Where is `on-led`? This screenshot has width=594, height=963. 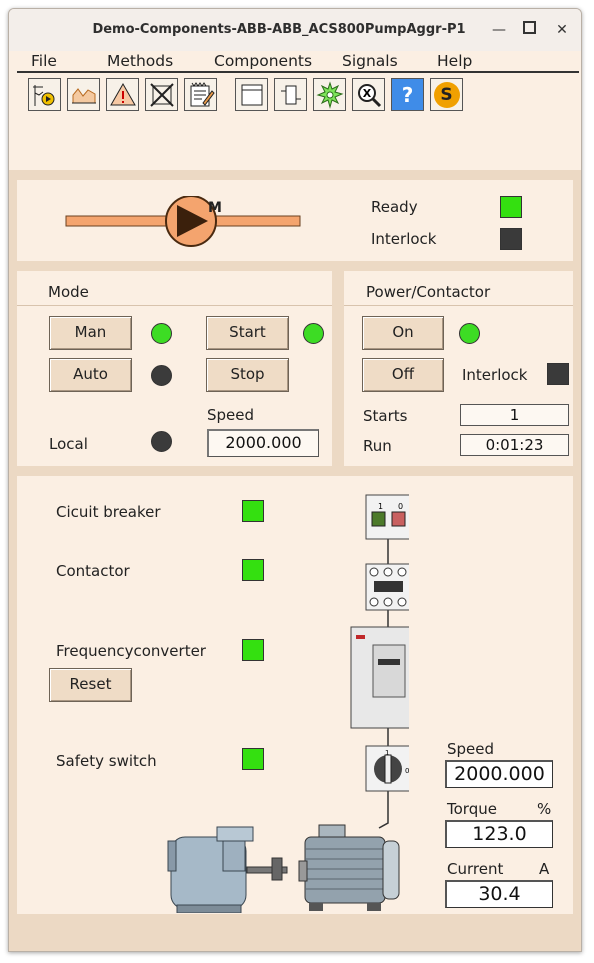
on-led is located at coordinates (469, 333).